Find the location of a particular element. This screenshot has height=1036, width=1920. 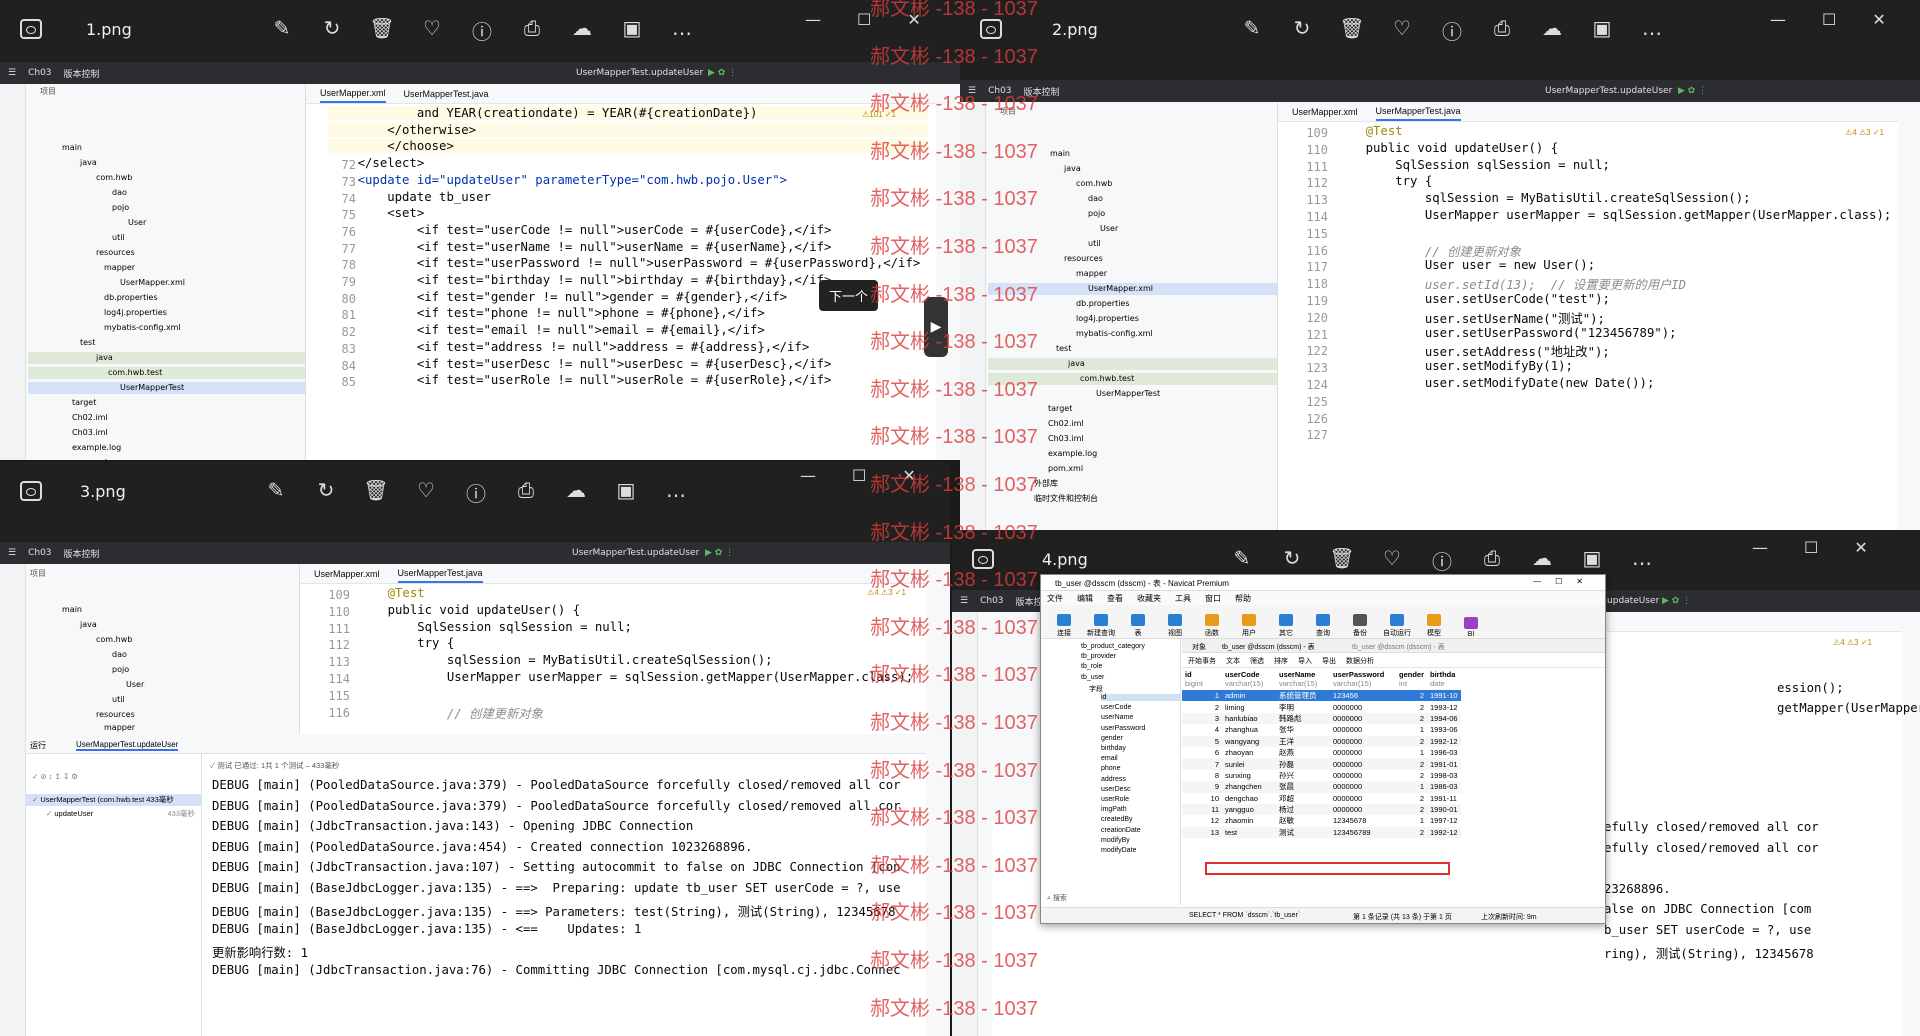

vcs-label: 版本控制 is located at coordinates (1042, 91).